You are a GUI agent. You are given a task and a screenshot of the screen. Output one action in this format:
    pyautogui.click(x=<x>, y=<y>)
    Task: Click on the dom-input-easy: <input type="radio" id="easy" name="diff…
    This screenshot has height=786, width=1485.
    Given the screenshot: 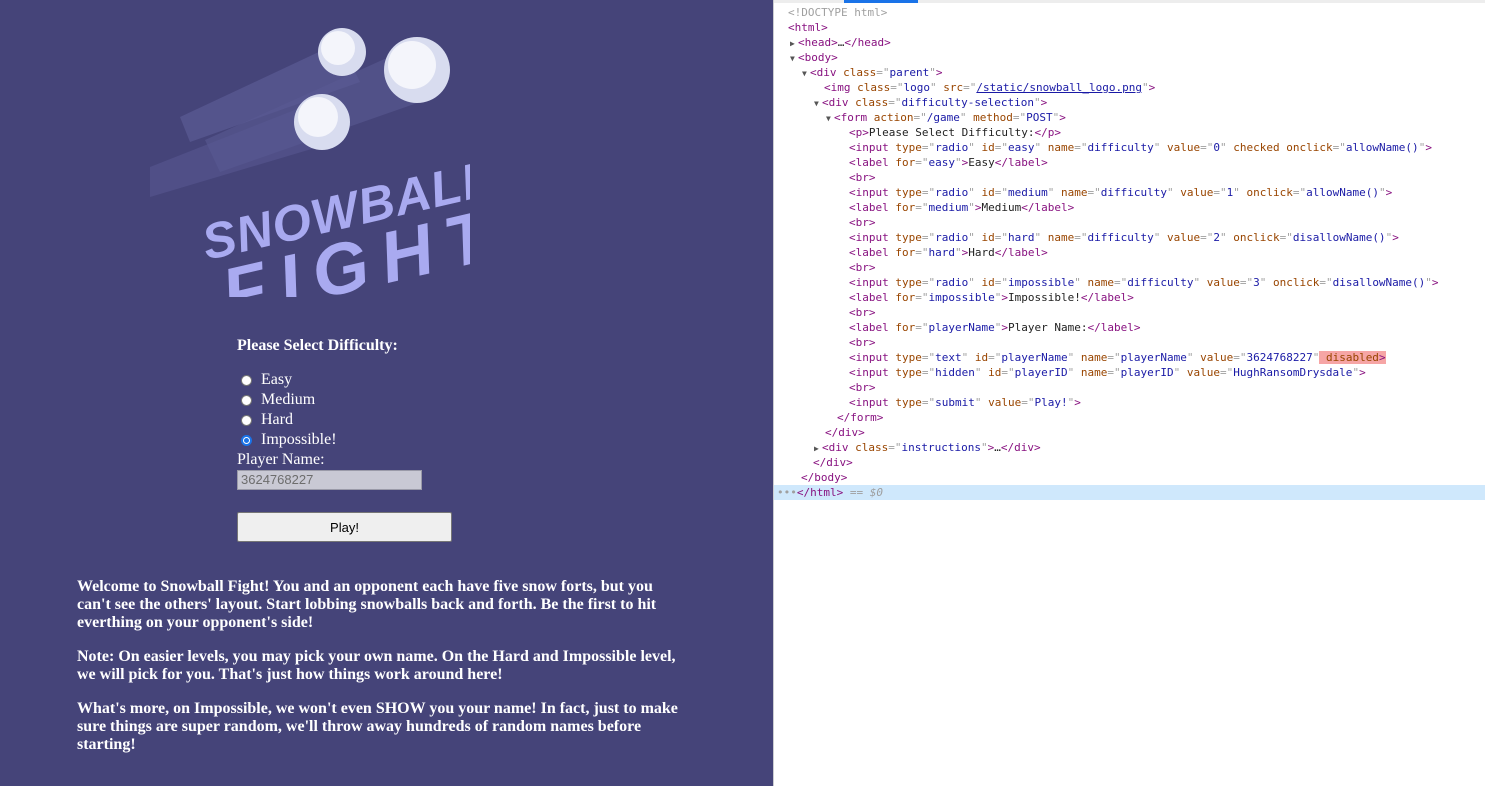 What is the action you would take?
    pyautogui.click(x=1129, y=147)
    